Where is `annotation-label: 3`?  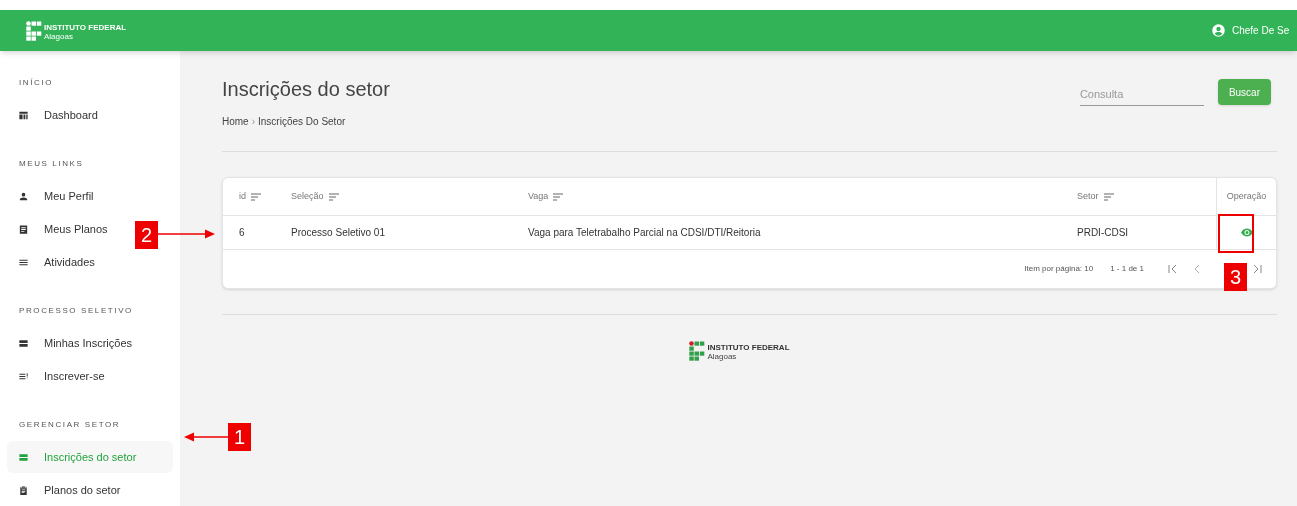
annotation-label: 3 is located at coordinates (1235, 277).